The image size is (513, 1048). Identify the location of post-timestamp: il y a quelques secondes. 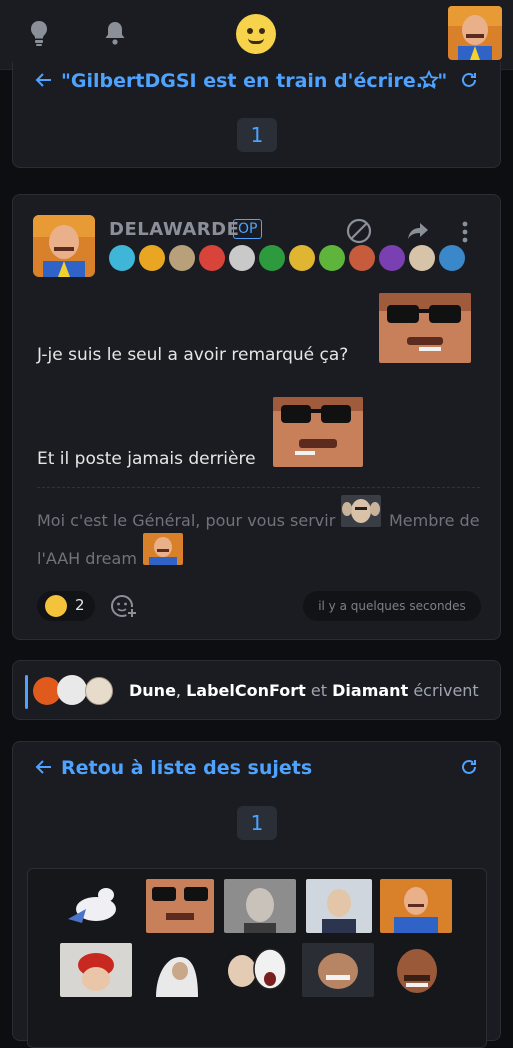
(392, 606).